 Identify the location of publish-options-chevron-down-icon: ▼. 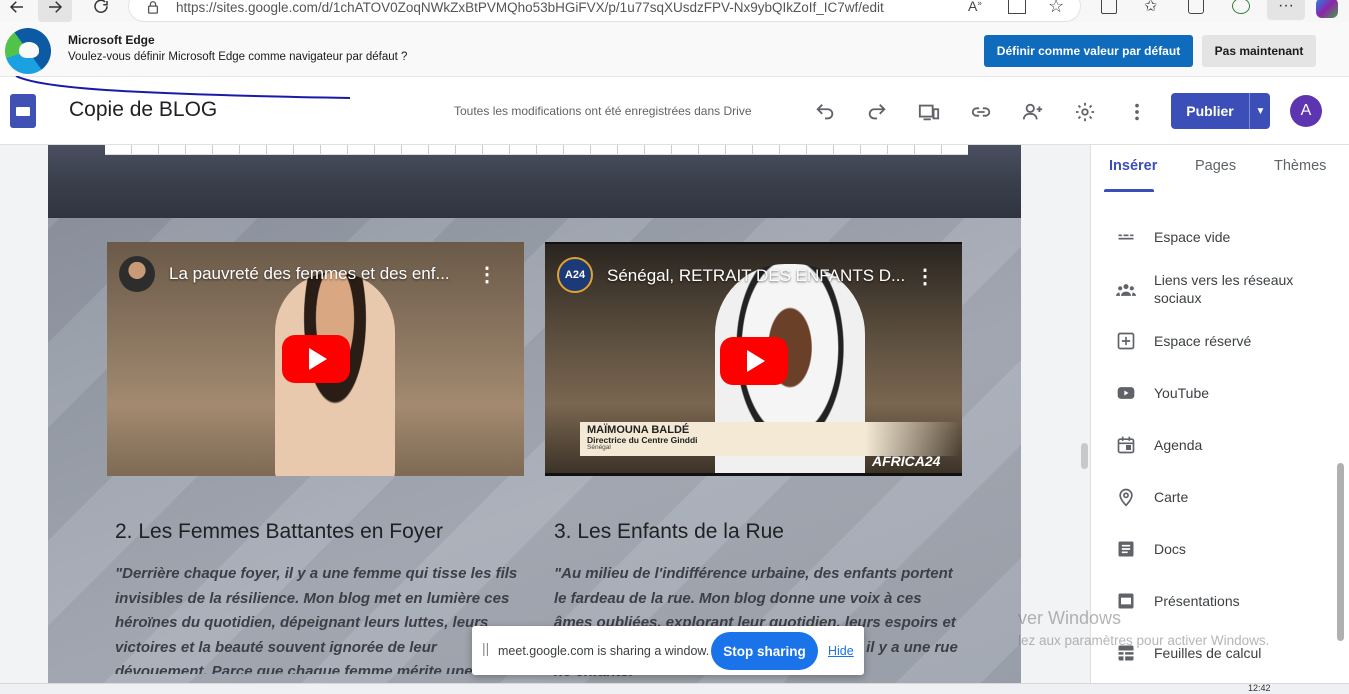
(1260, 111).